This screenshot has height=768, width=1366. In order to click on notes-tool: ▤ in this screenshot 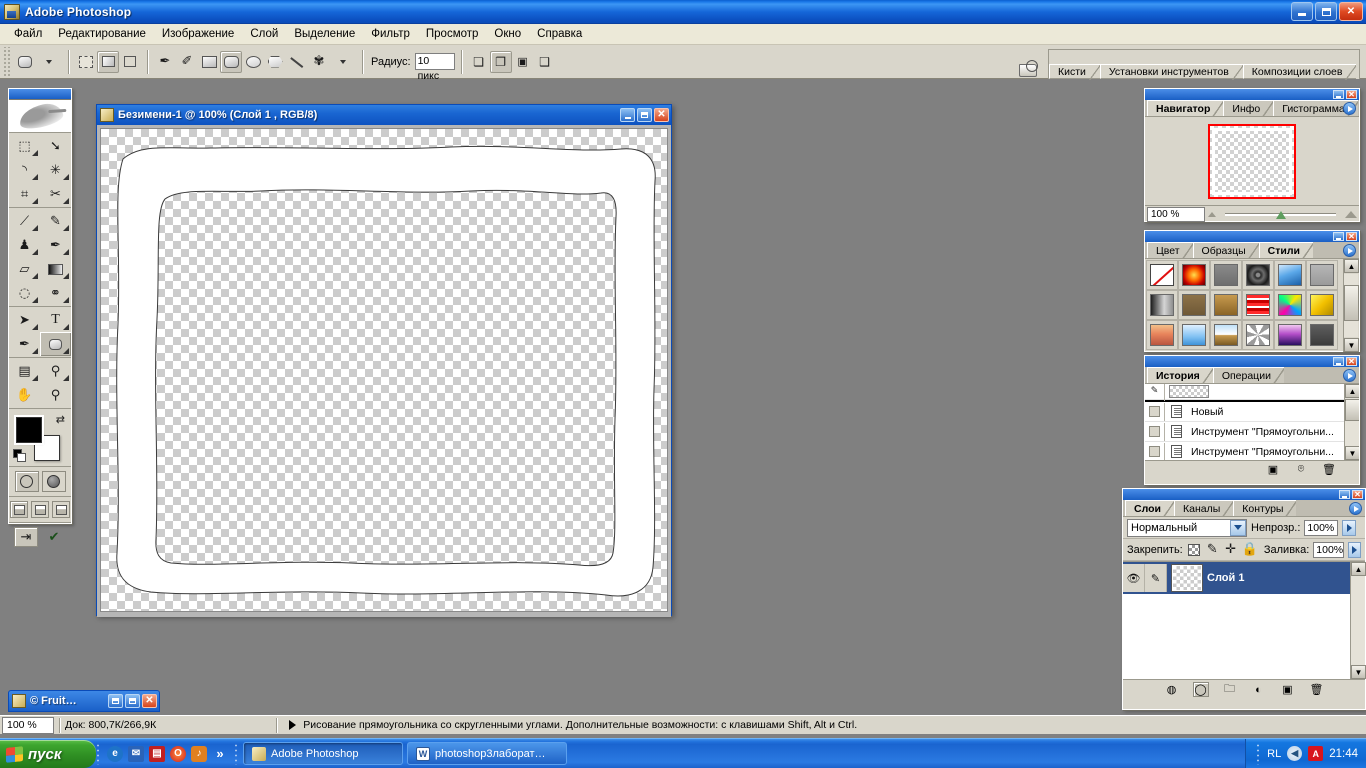, I will do `click(24, 371)`.